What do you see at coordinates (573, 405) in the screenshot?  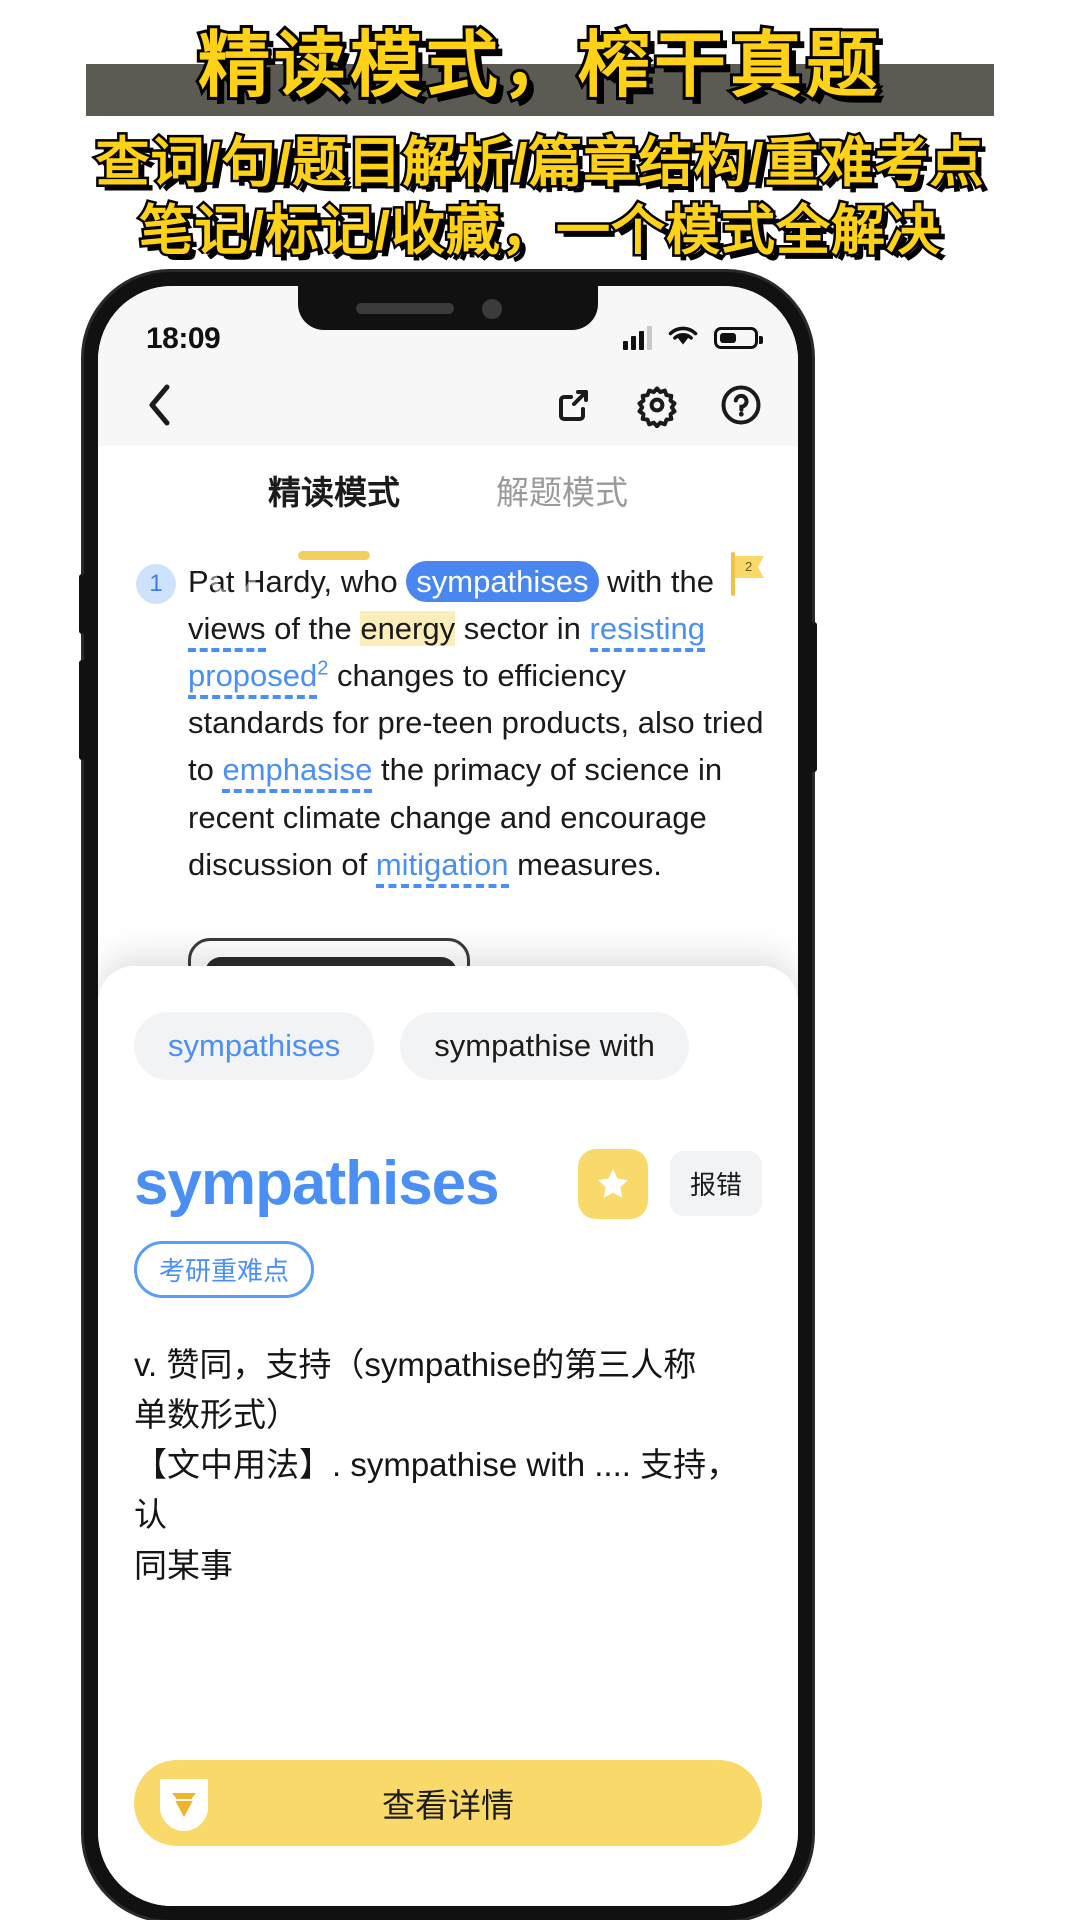 I see `share-external-icon` at bounding box center [573, 405].